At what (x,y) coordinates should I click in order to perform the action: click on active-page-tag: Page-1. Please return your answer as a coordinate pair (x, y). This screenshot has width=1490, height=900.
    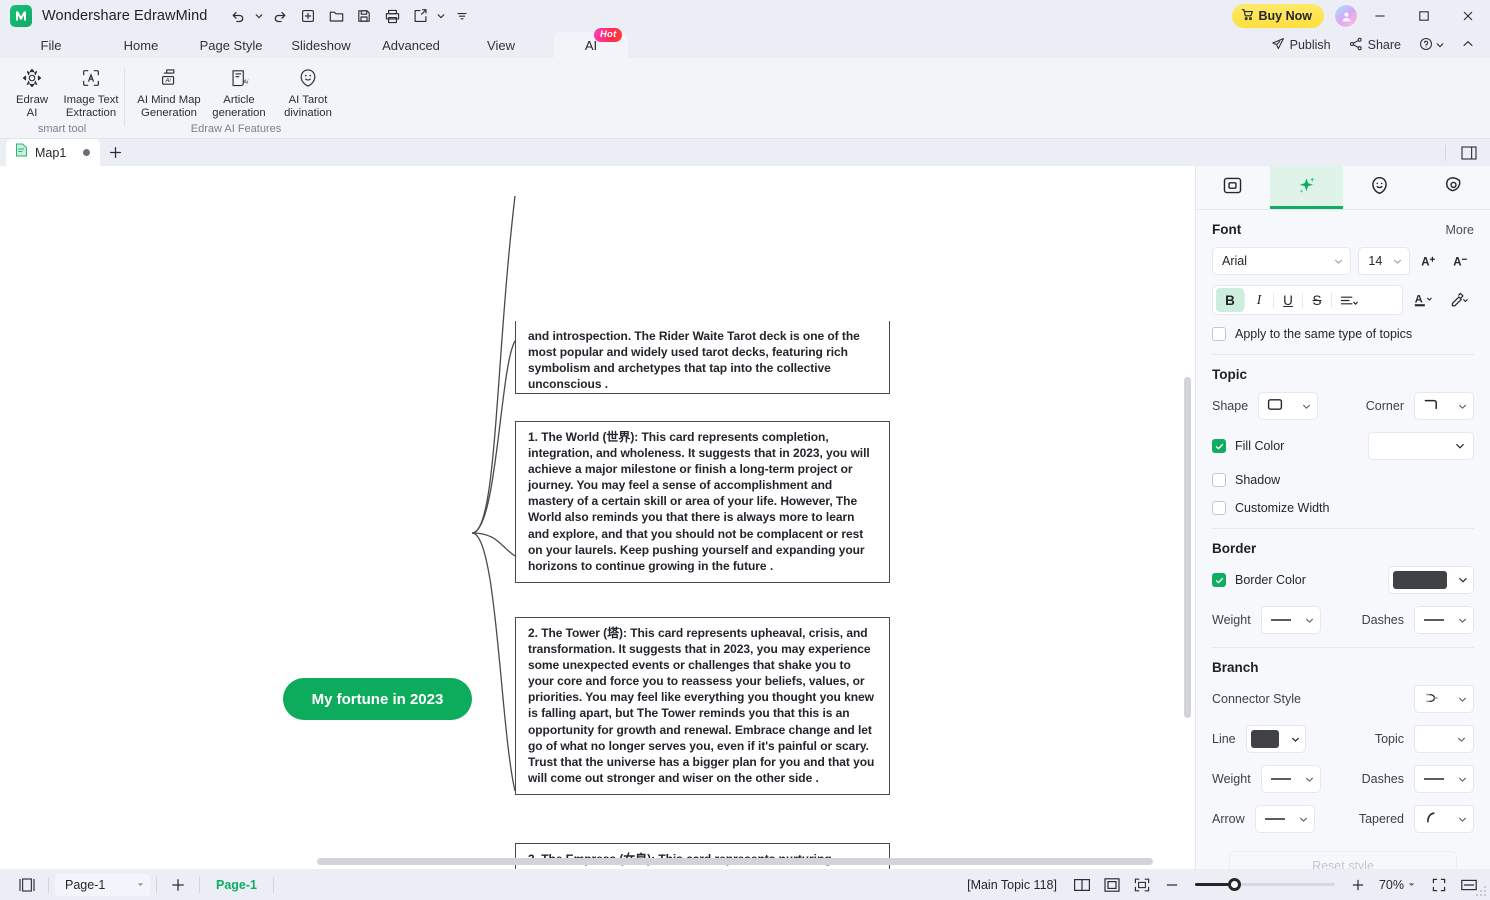
    Looking at the image, I should click on (236, 885).